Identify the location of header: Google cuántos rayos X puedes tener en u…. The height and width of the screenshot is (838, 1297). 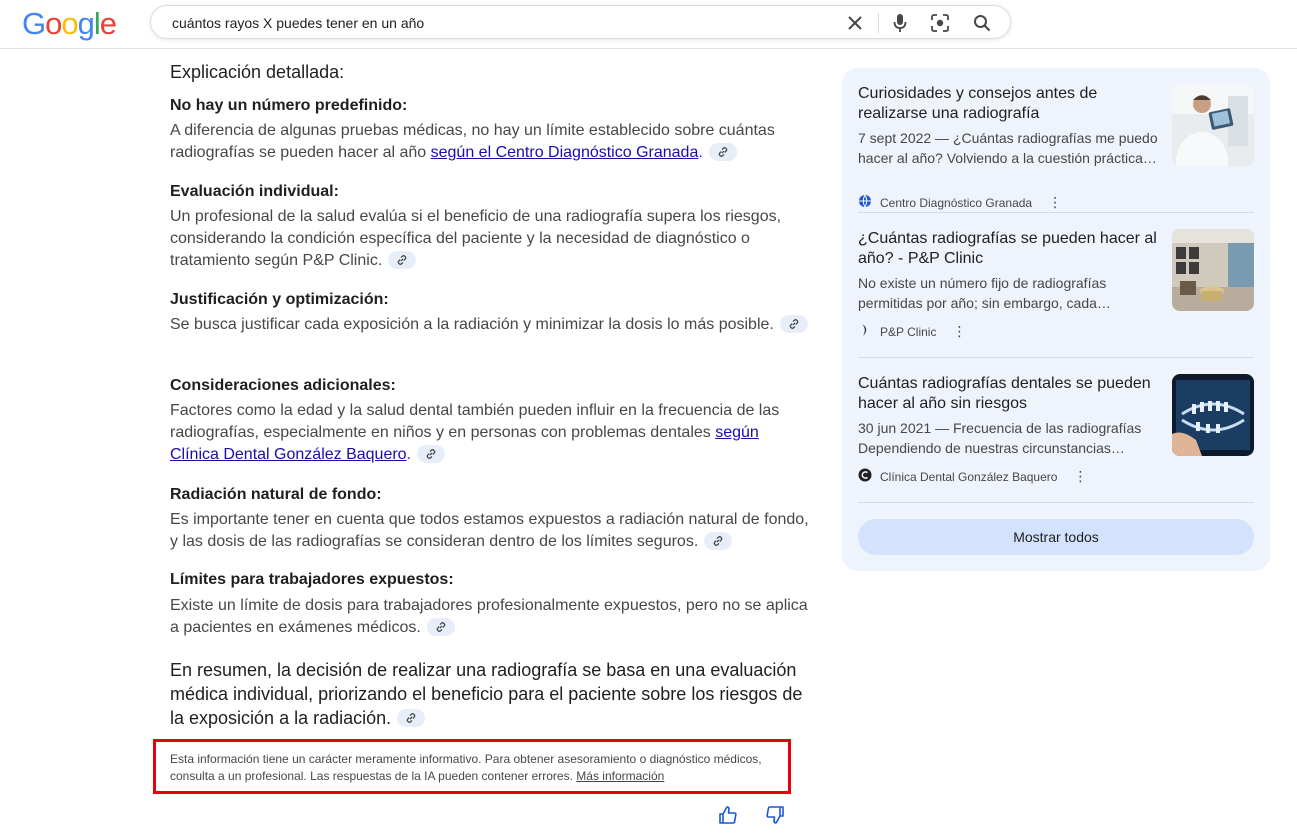
(648, 24).